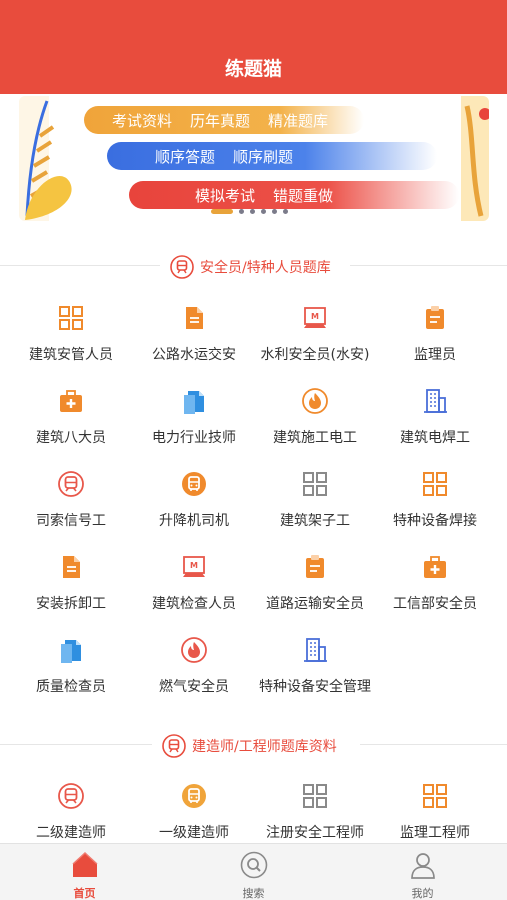  Describe the element at coordinates (71, 510) in the screenshot. I see `grid-item: 司索信号工` at that location.